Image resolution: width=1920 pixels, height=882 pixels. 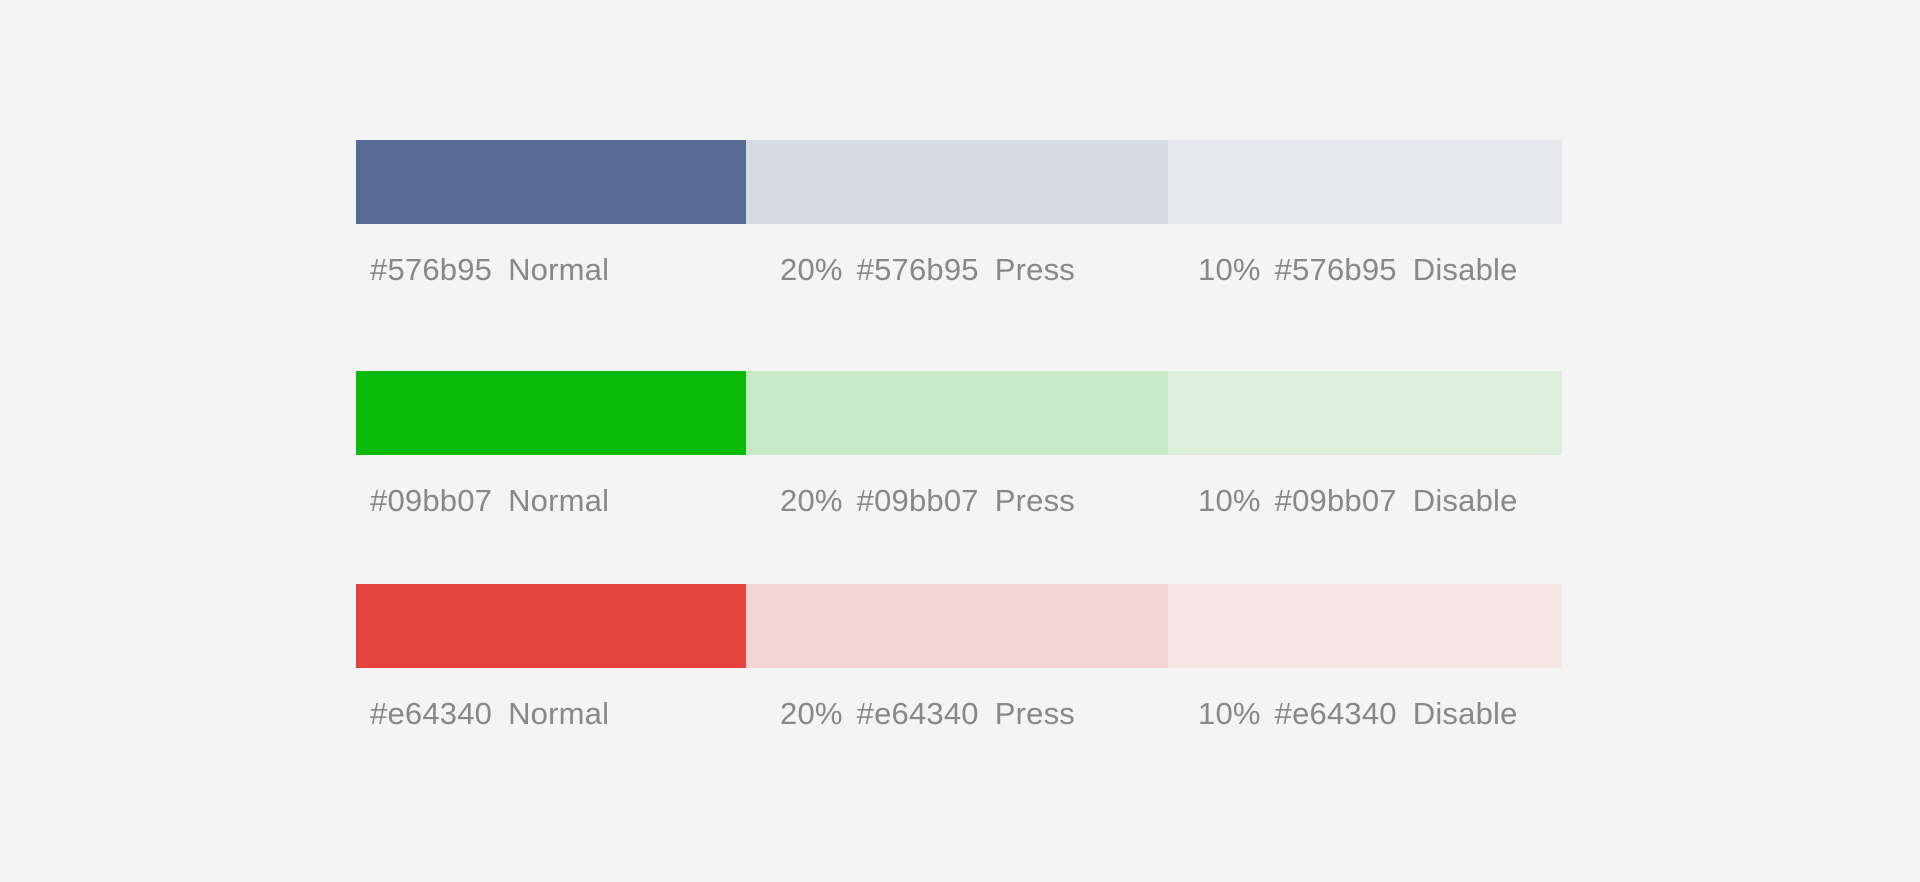 I want to click on caption-green-press-opacity: 20%, so click(x=811, y=500).